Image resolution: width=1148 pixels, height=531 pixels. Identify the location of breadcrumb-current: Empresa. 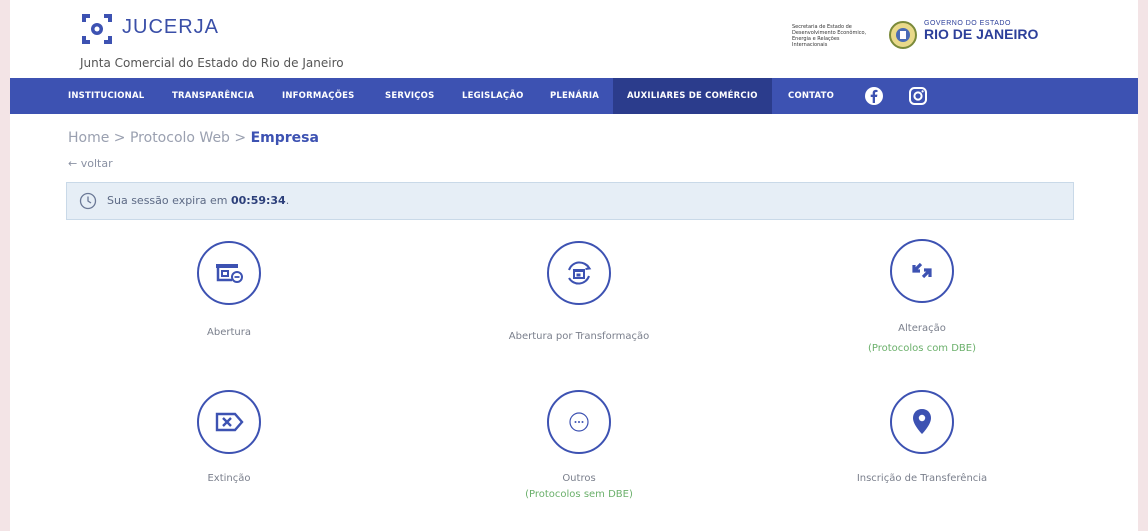
(284, 138).